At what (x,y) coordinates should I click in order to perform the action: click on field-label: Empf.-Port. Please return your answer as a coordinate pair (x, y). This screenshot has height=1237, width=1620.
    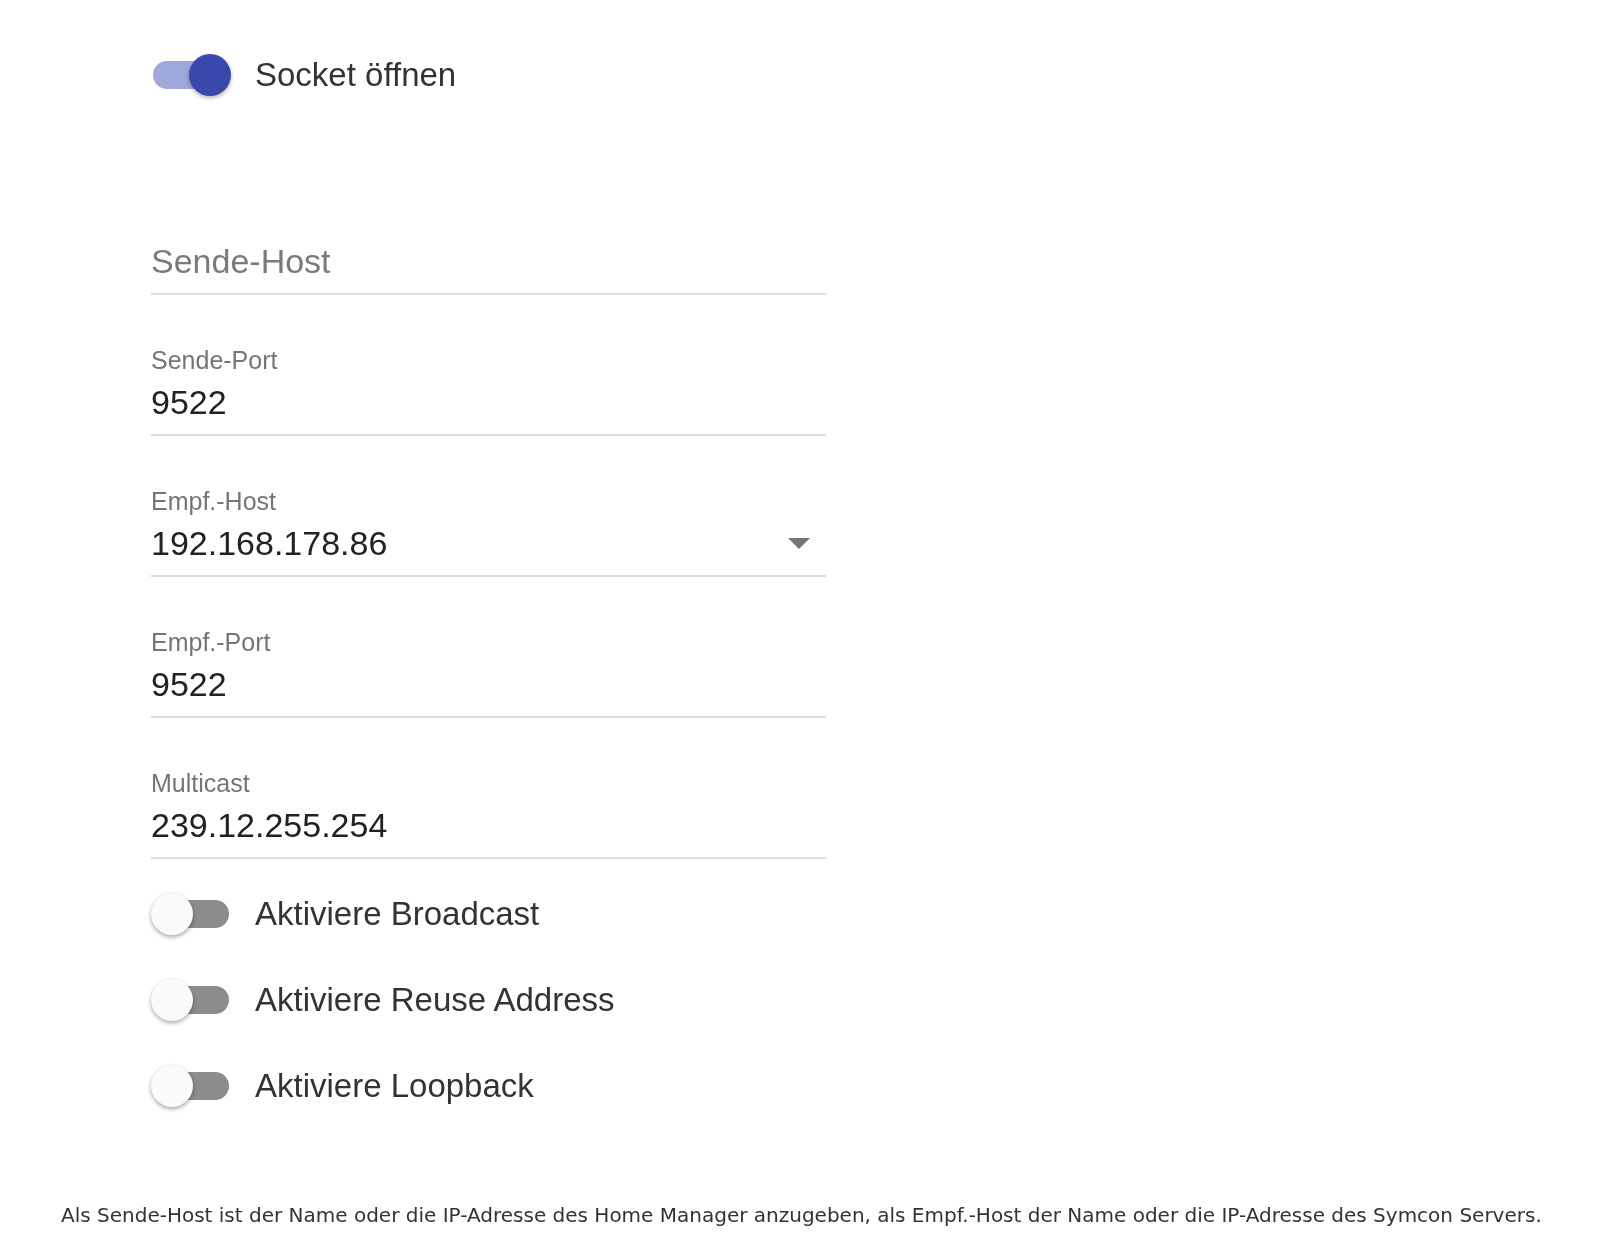
    Looking at the image, I should click on (211, 642).